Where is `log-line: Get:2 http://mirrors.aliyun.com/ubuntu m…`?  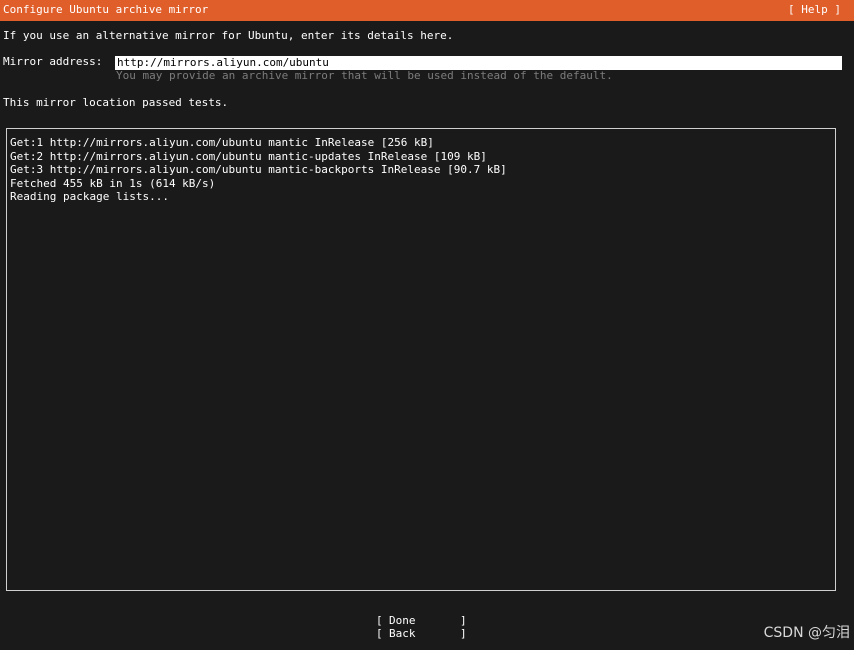 log-line: Get:2 http://mirrors.aliyun.com/ubuntu m… is located at coordinates (248, 156).